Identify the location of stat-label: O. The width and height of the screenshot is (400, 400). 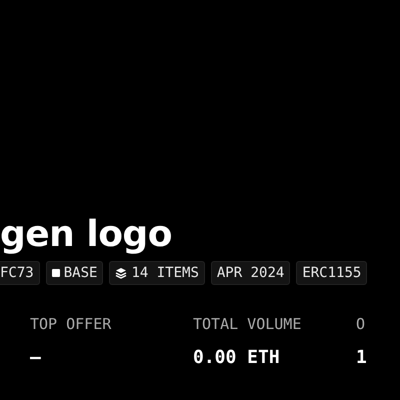
(361, 324).